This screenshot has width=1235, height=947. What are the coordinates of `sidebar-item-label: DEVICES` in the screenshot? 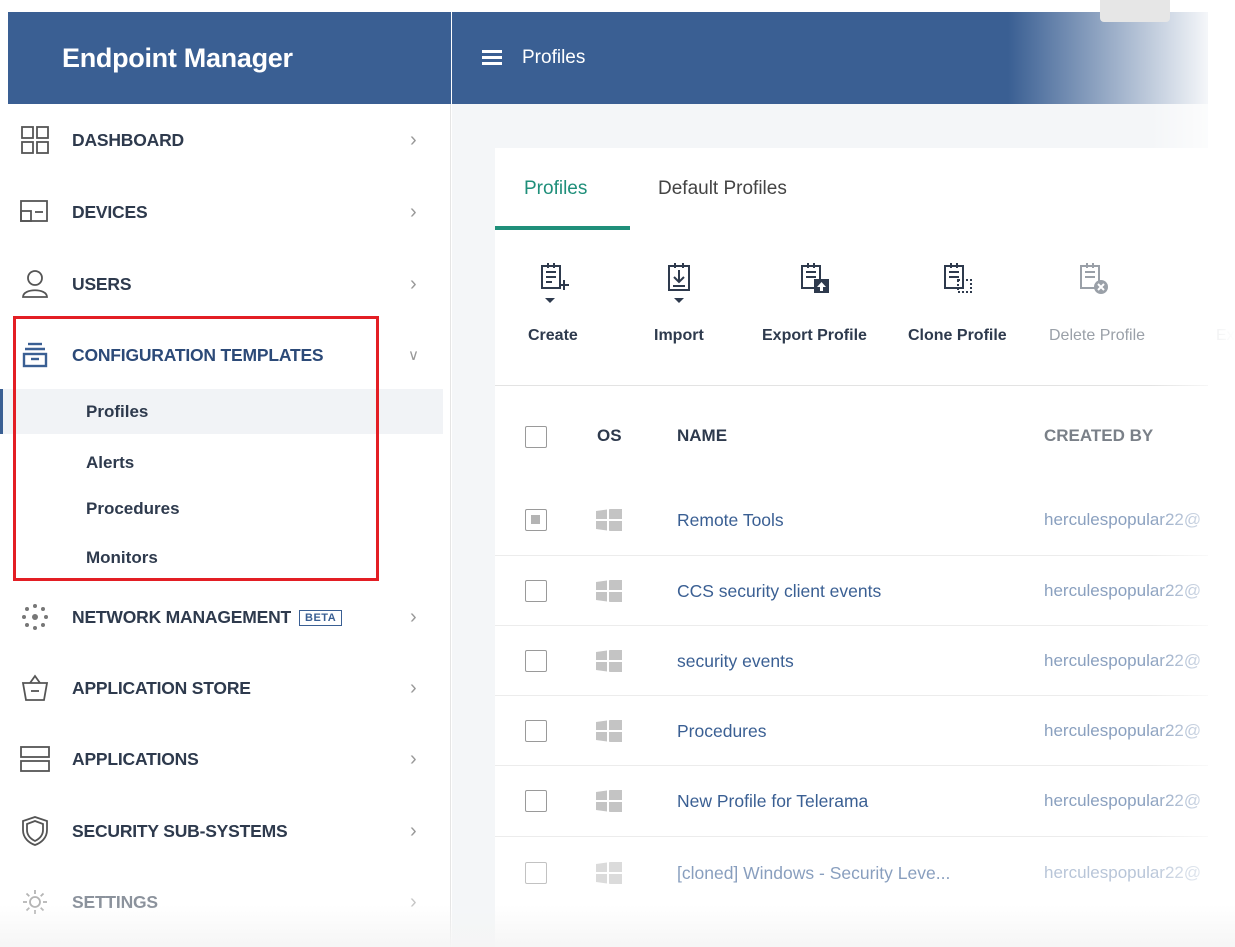 It's located at (110, 211).